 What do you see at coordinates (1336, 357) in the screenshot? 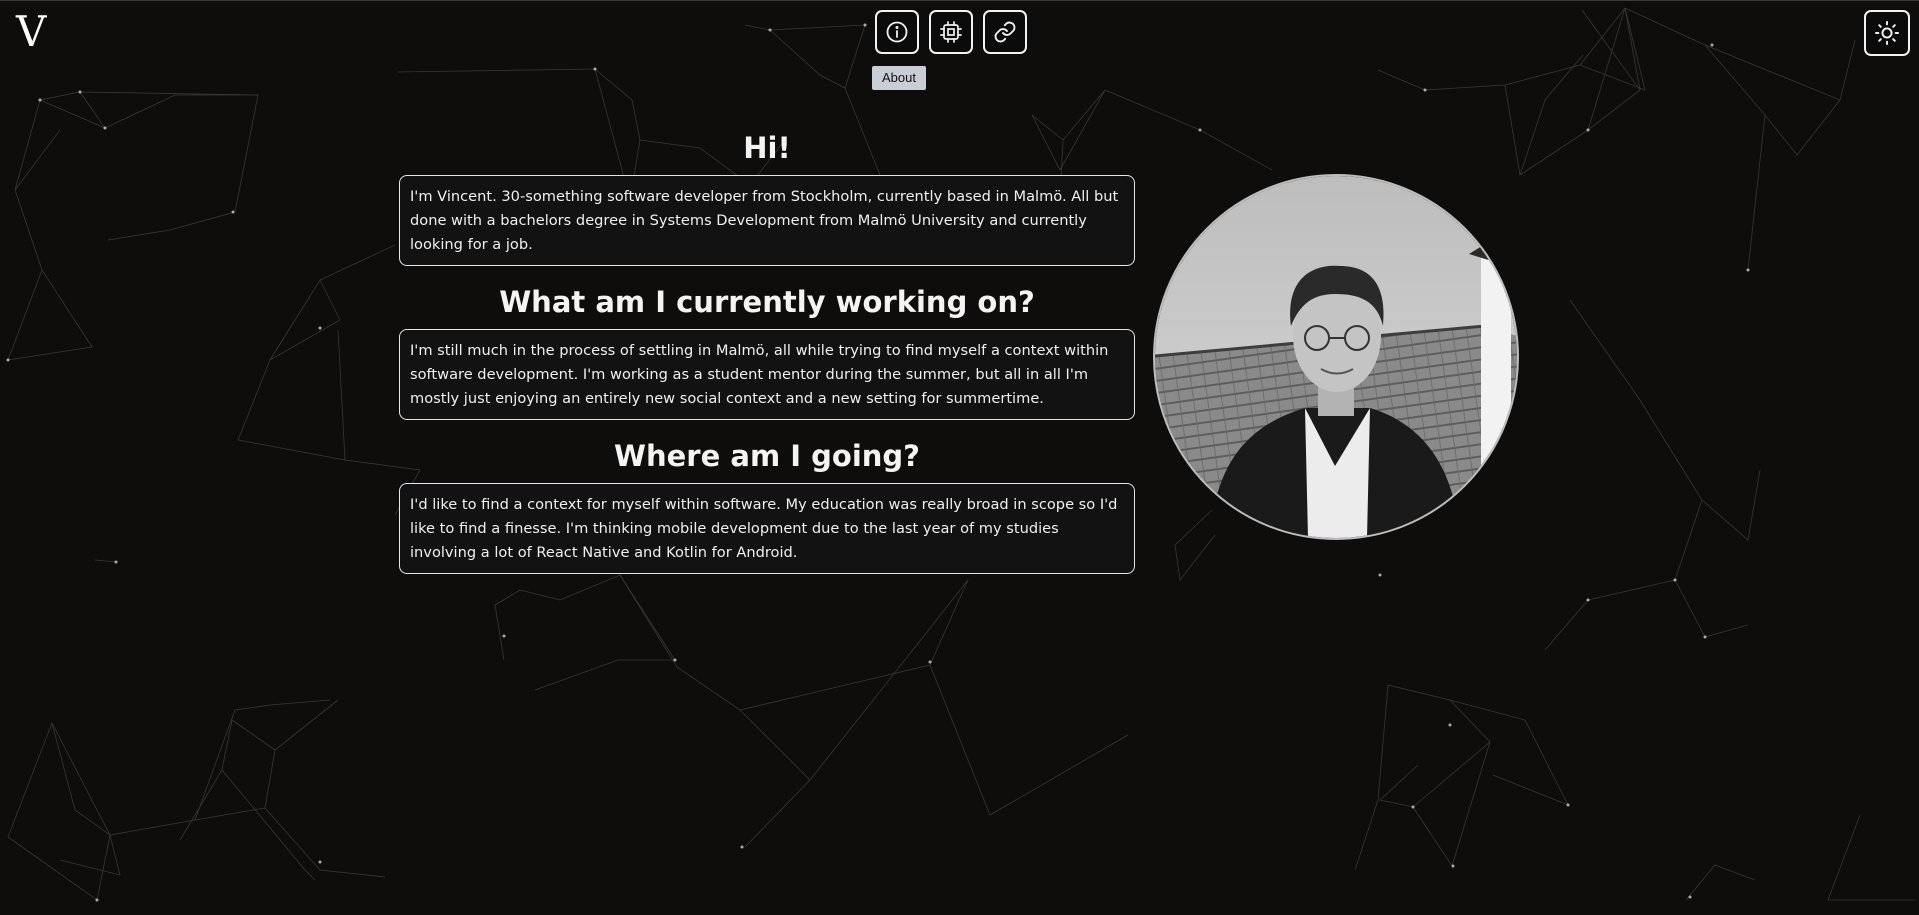
I see `profile-photo` at bounding box center [1336, 357].